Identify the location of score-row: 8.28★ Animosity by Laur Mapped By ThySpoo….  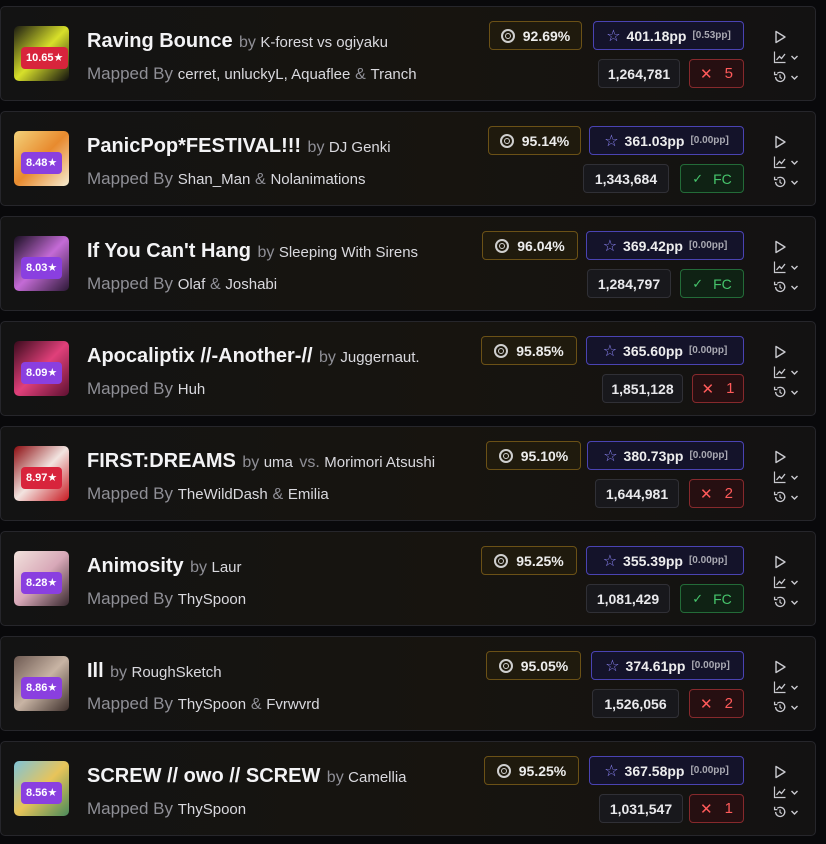
(408, 578).